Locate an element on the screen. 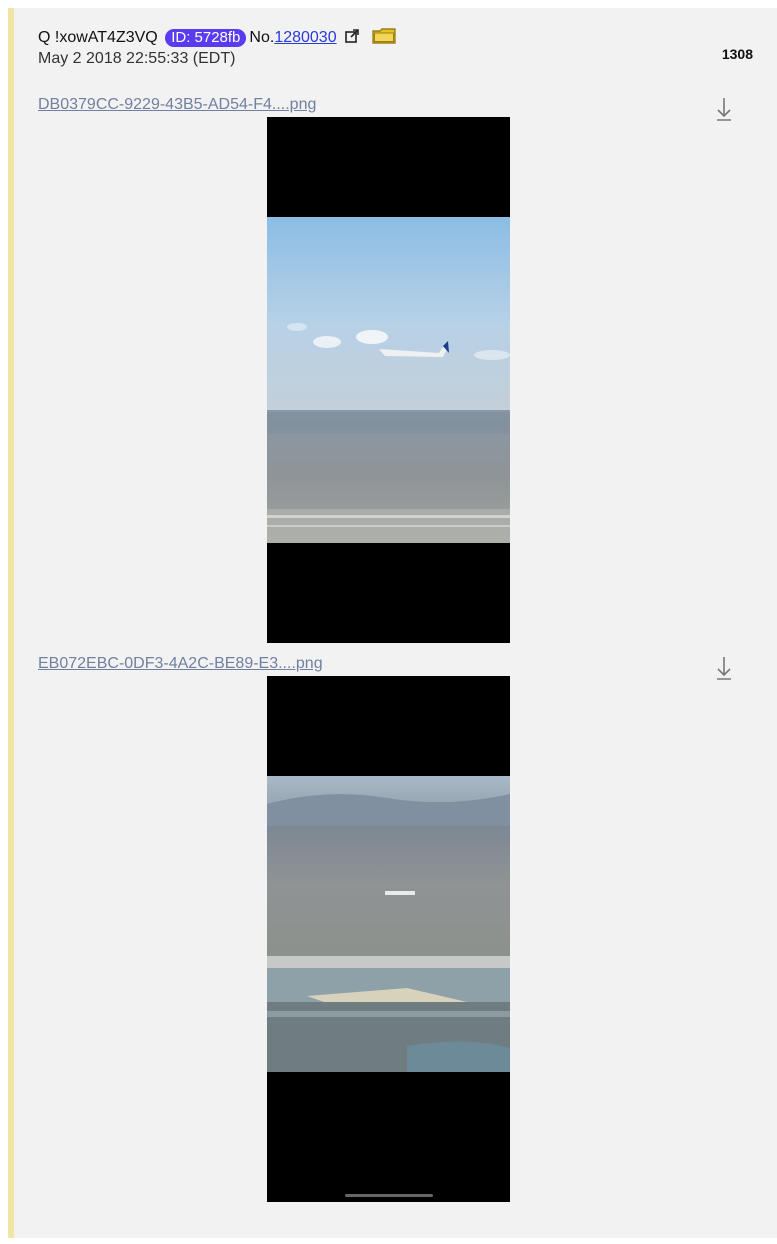 The height and width of the screenshot is (1244, 777). post-count: 1308 is located at coordinates (737, 54).